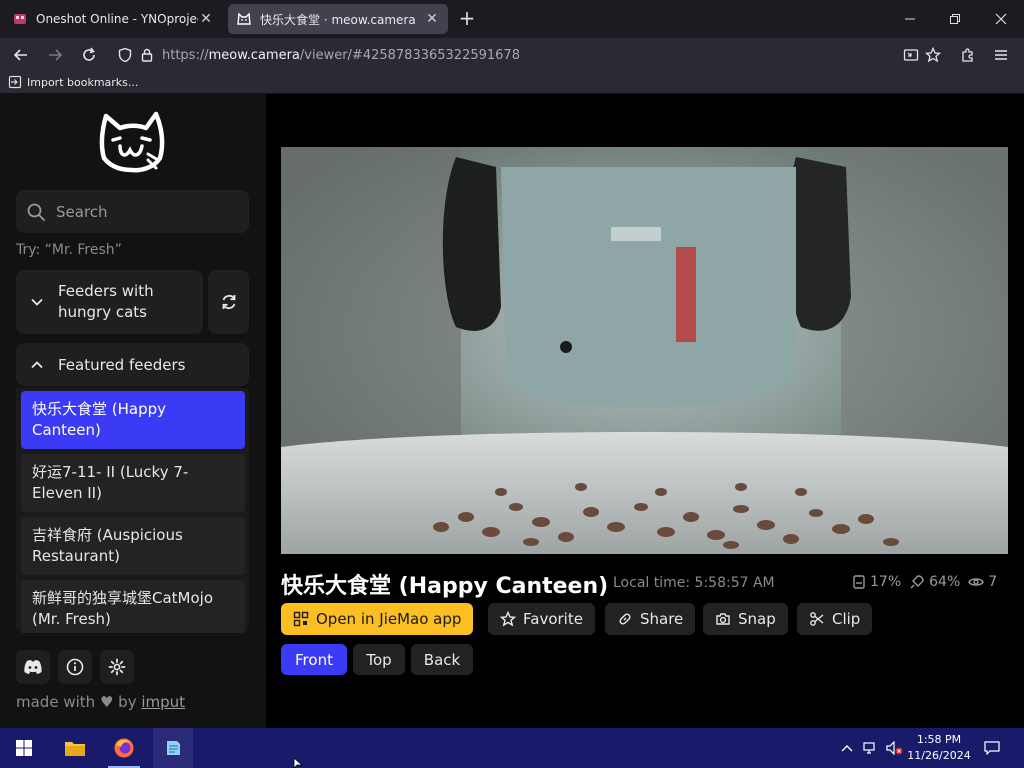 This screenshot has width=1024, height=768. I want to click on window-close-icon, so click(1001, 19).